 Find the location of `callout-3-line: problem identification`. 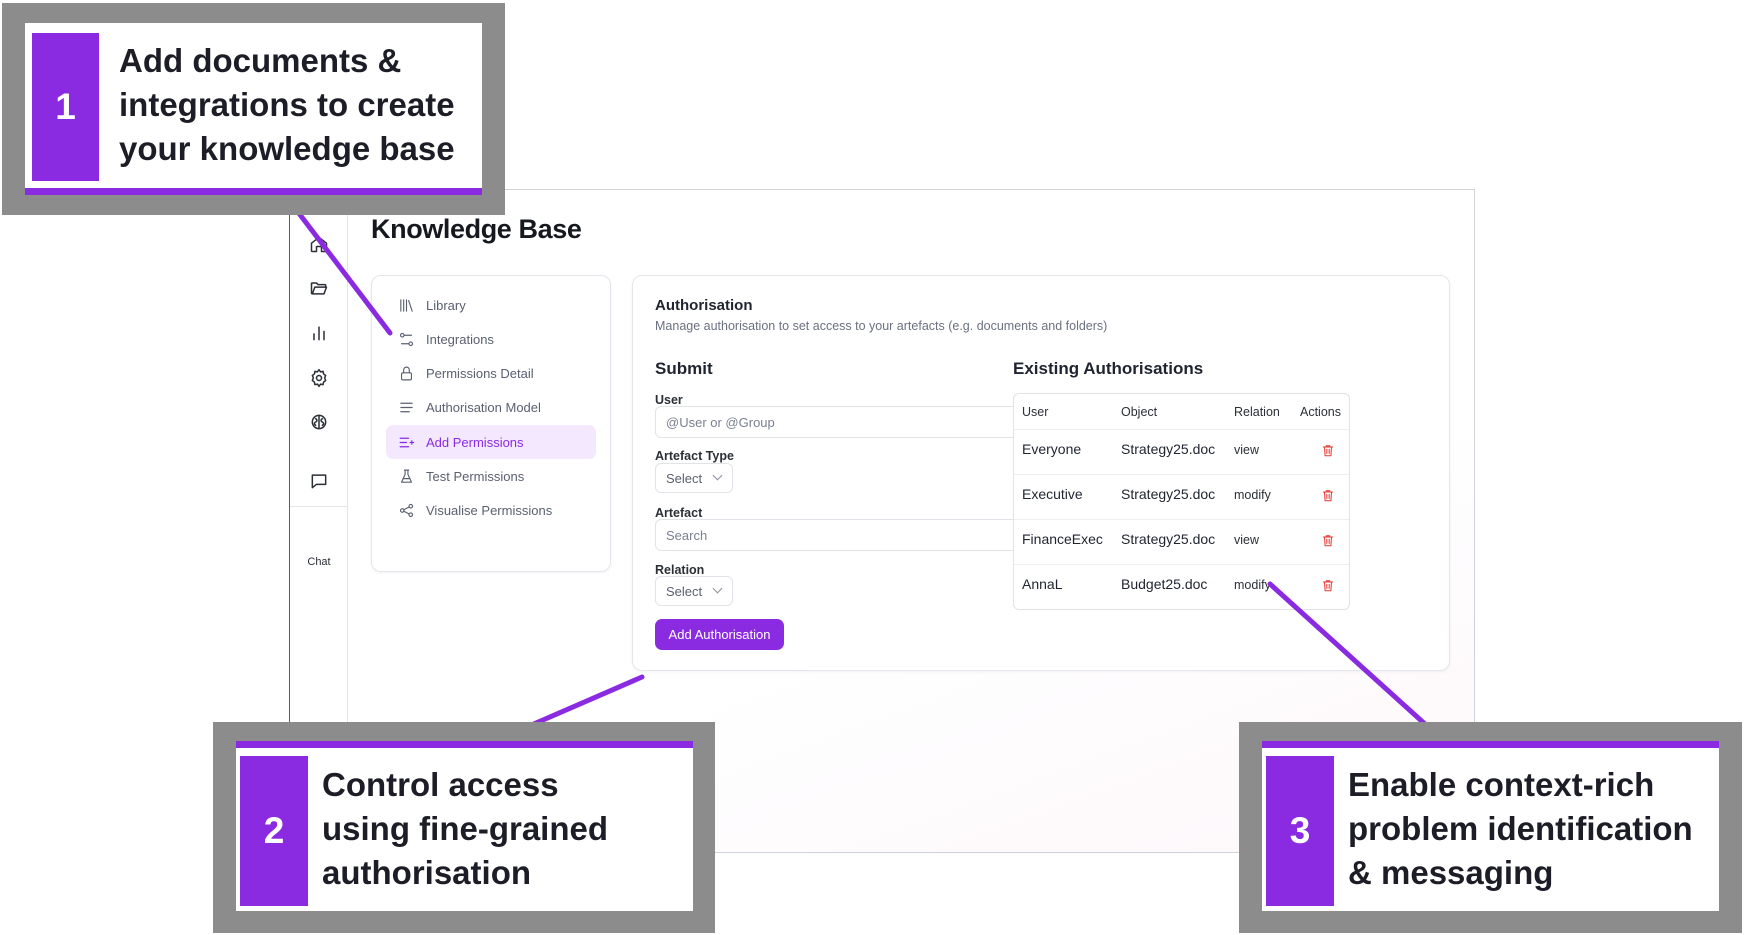

callout-3-line: problem identification is located at coordinates (1520, 828).